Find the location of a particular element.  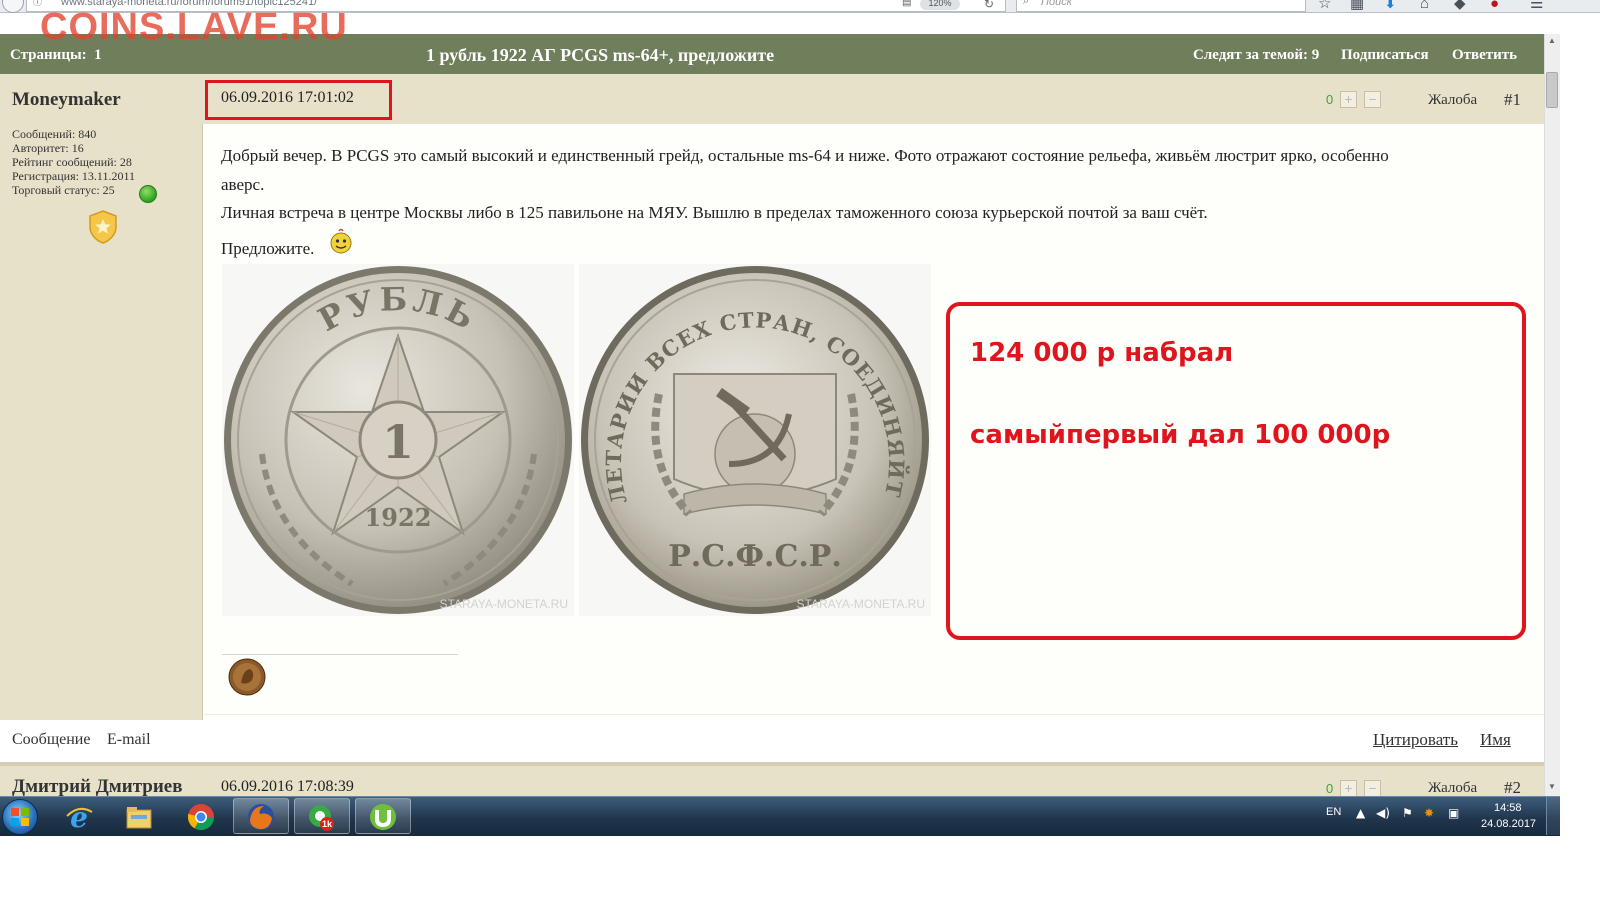

internet-explorer-icon: e is located at coordinates (79, 817).